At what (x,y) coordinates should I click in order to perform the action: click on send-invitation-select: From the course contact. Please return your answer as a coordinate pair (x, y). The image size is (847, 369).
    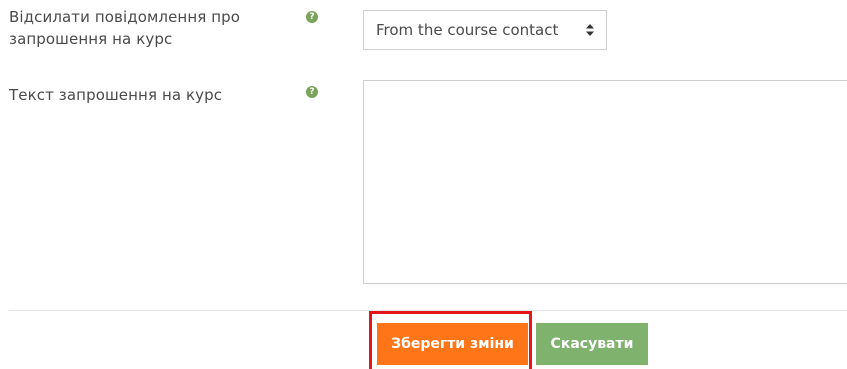
    Looking at the image, I should click on (485, 30).